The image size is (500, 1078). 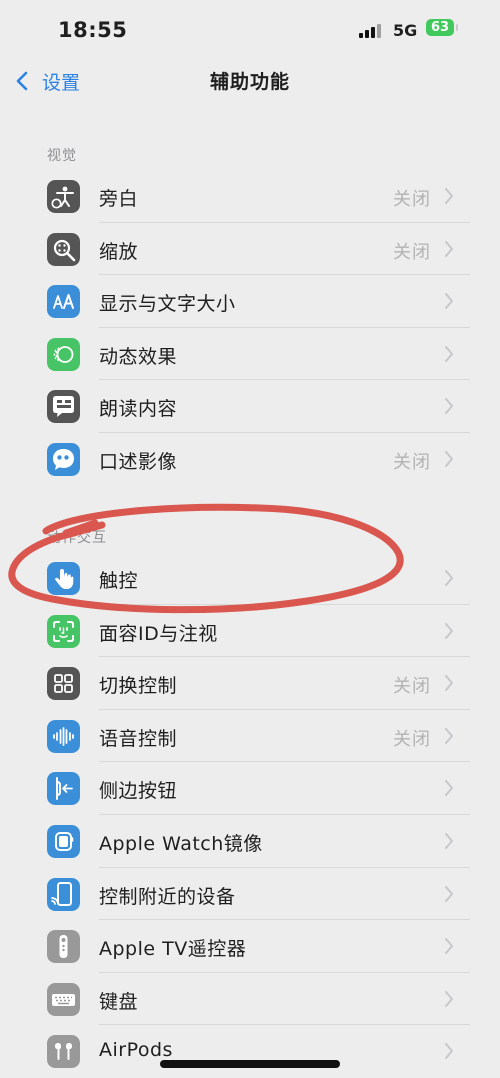 What do you see at coordinates (250, 894) in the screenshot?
I see `list-item: 控制附近的设备` at bounding box center [250, 894].